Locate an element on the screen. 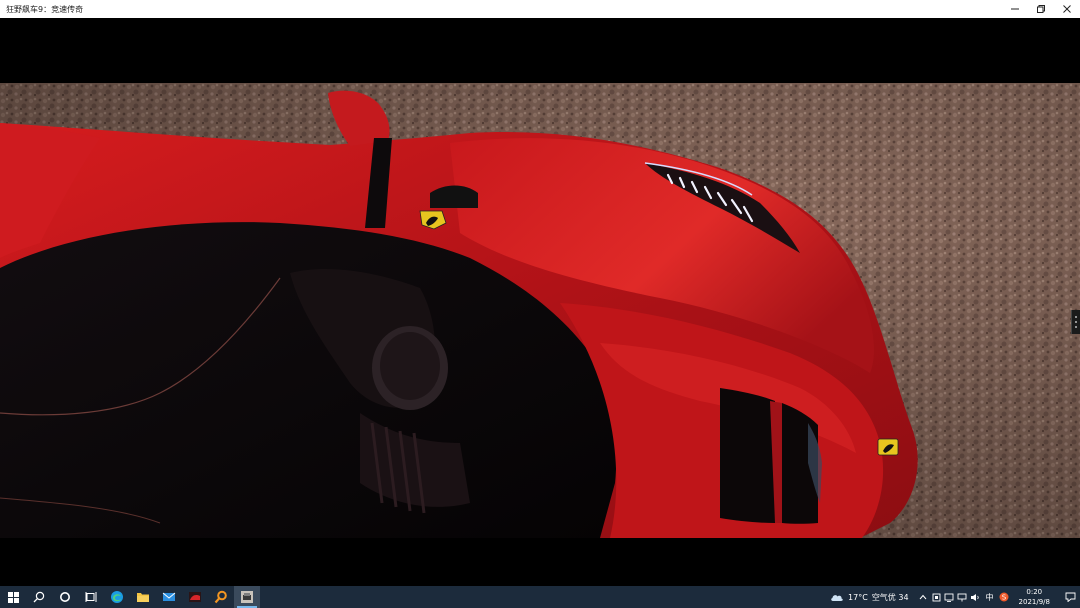 The height and width of the screenshot is (608, 1080). notification-center-button is located at coordinates (1070, 597).